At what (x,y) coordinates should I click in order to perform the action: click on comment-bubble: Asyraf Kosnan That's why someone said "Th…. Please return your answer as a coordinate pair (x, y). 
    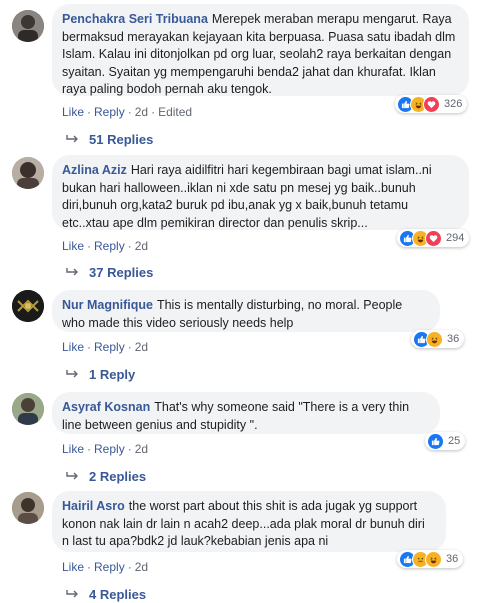
    Looking at the image, I should click on (246, 413).